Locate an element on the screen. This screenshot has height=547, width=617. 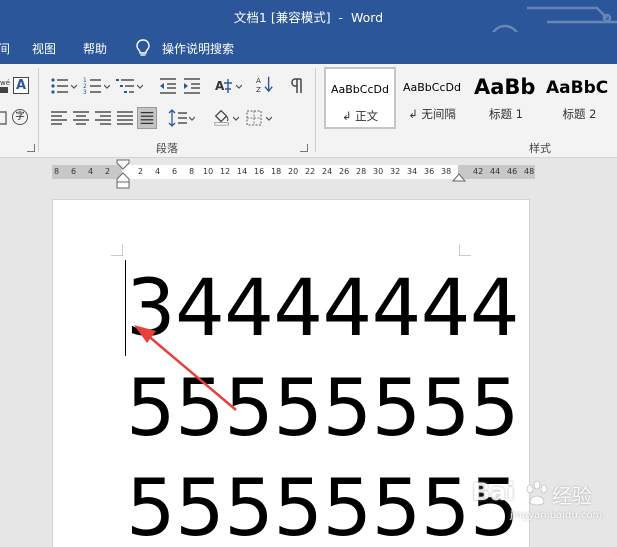
ruler-tick: 24 is located at coordinates (327, 171).